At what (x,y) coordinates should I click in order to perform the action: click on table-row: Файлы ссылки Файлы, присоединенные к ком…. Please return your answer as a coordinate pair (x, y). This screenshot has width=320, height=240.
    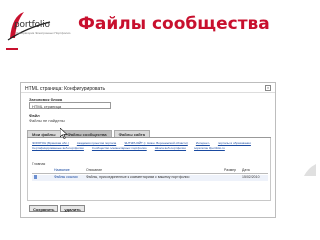
    Looking at the image, I should click on (150, 178).